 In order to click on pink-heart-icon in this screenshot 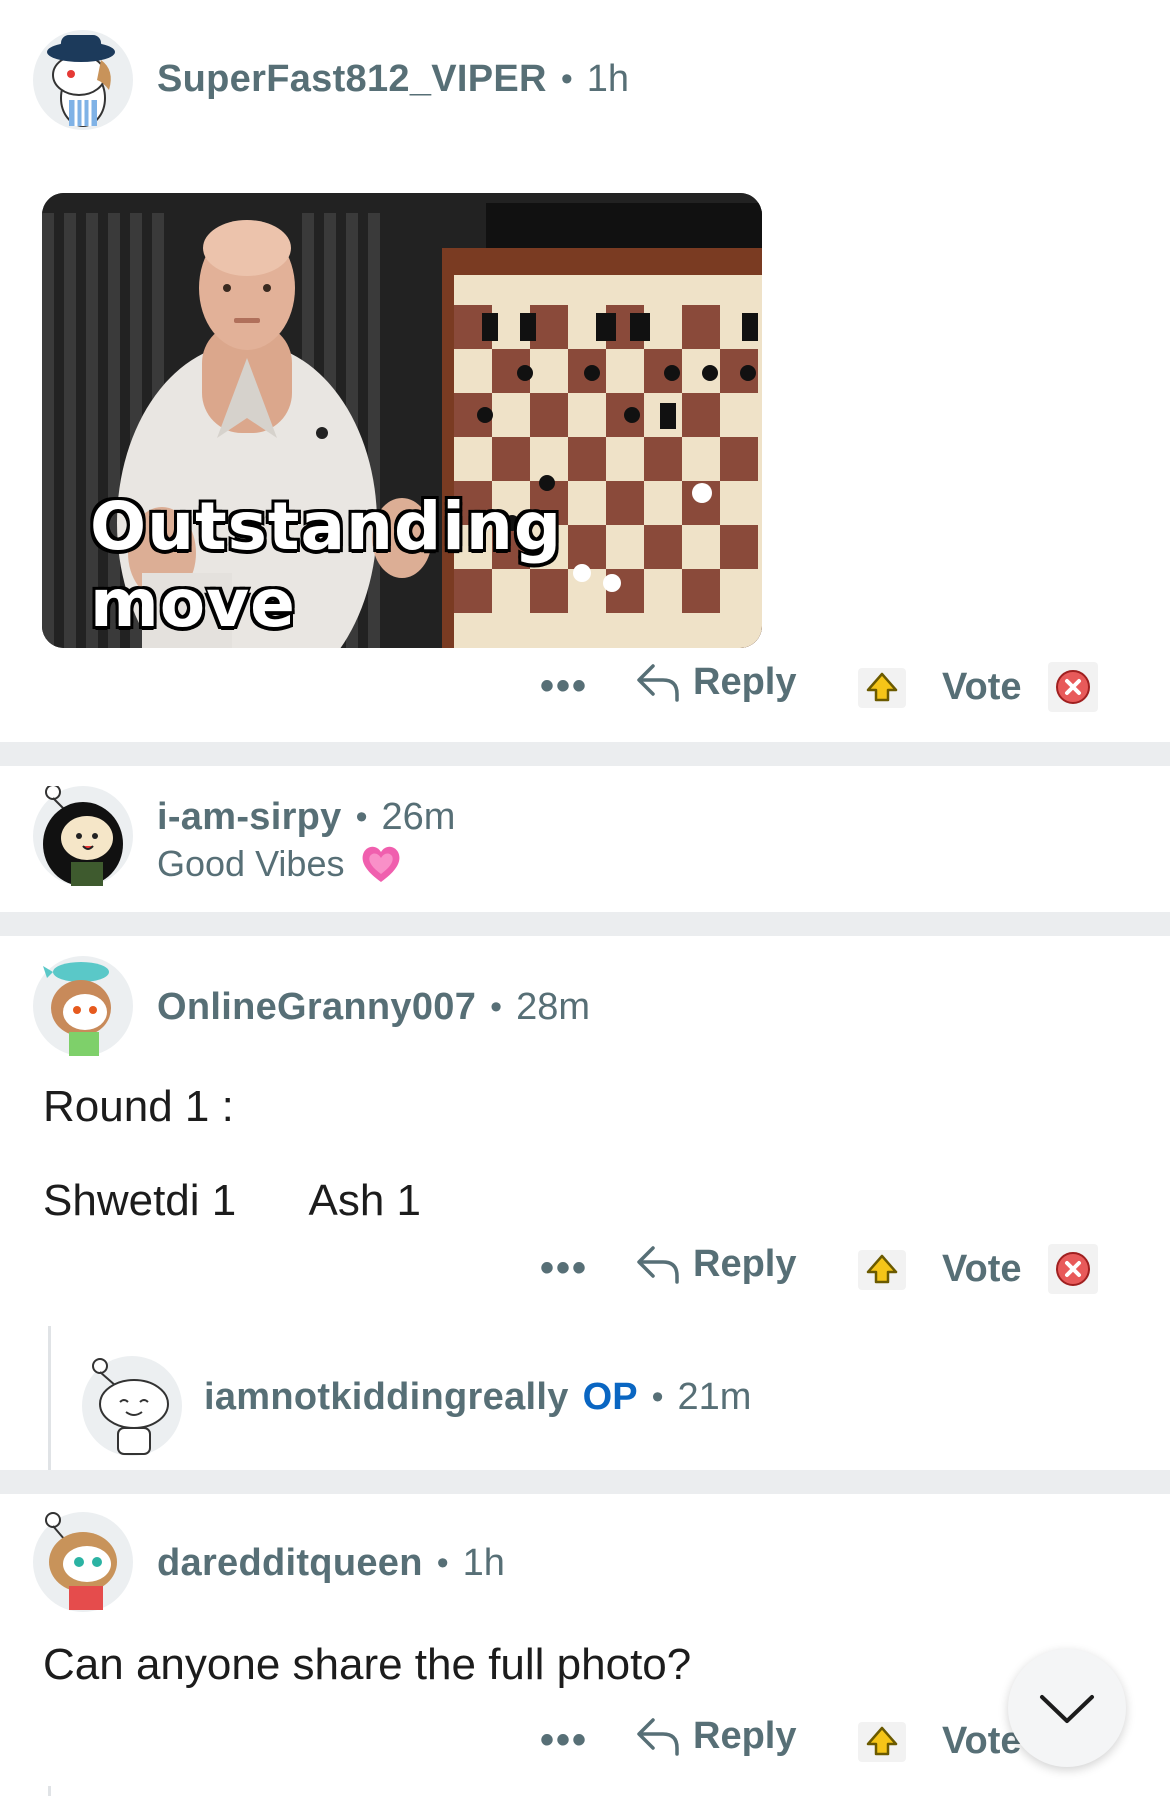, I will do `click(381, 864)`.